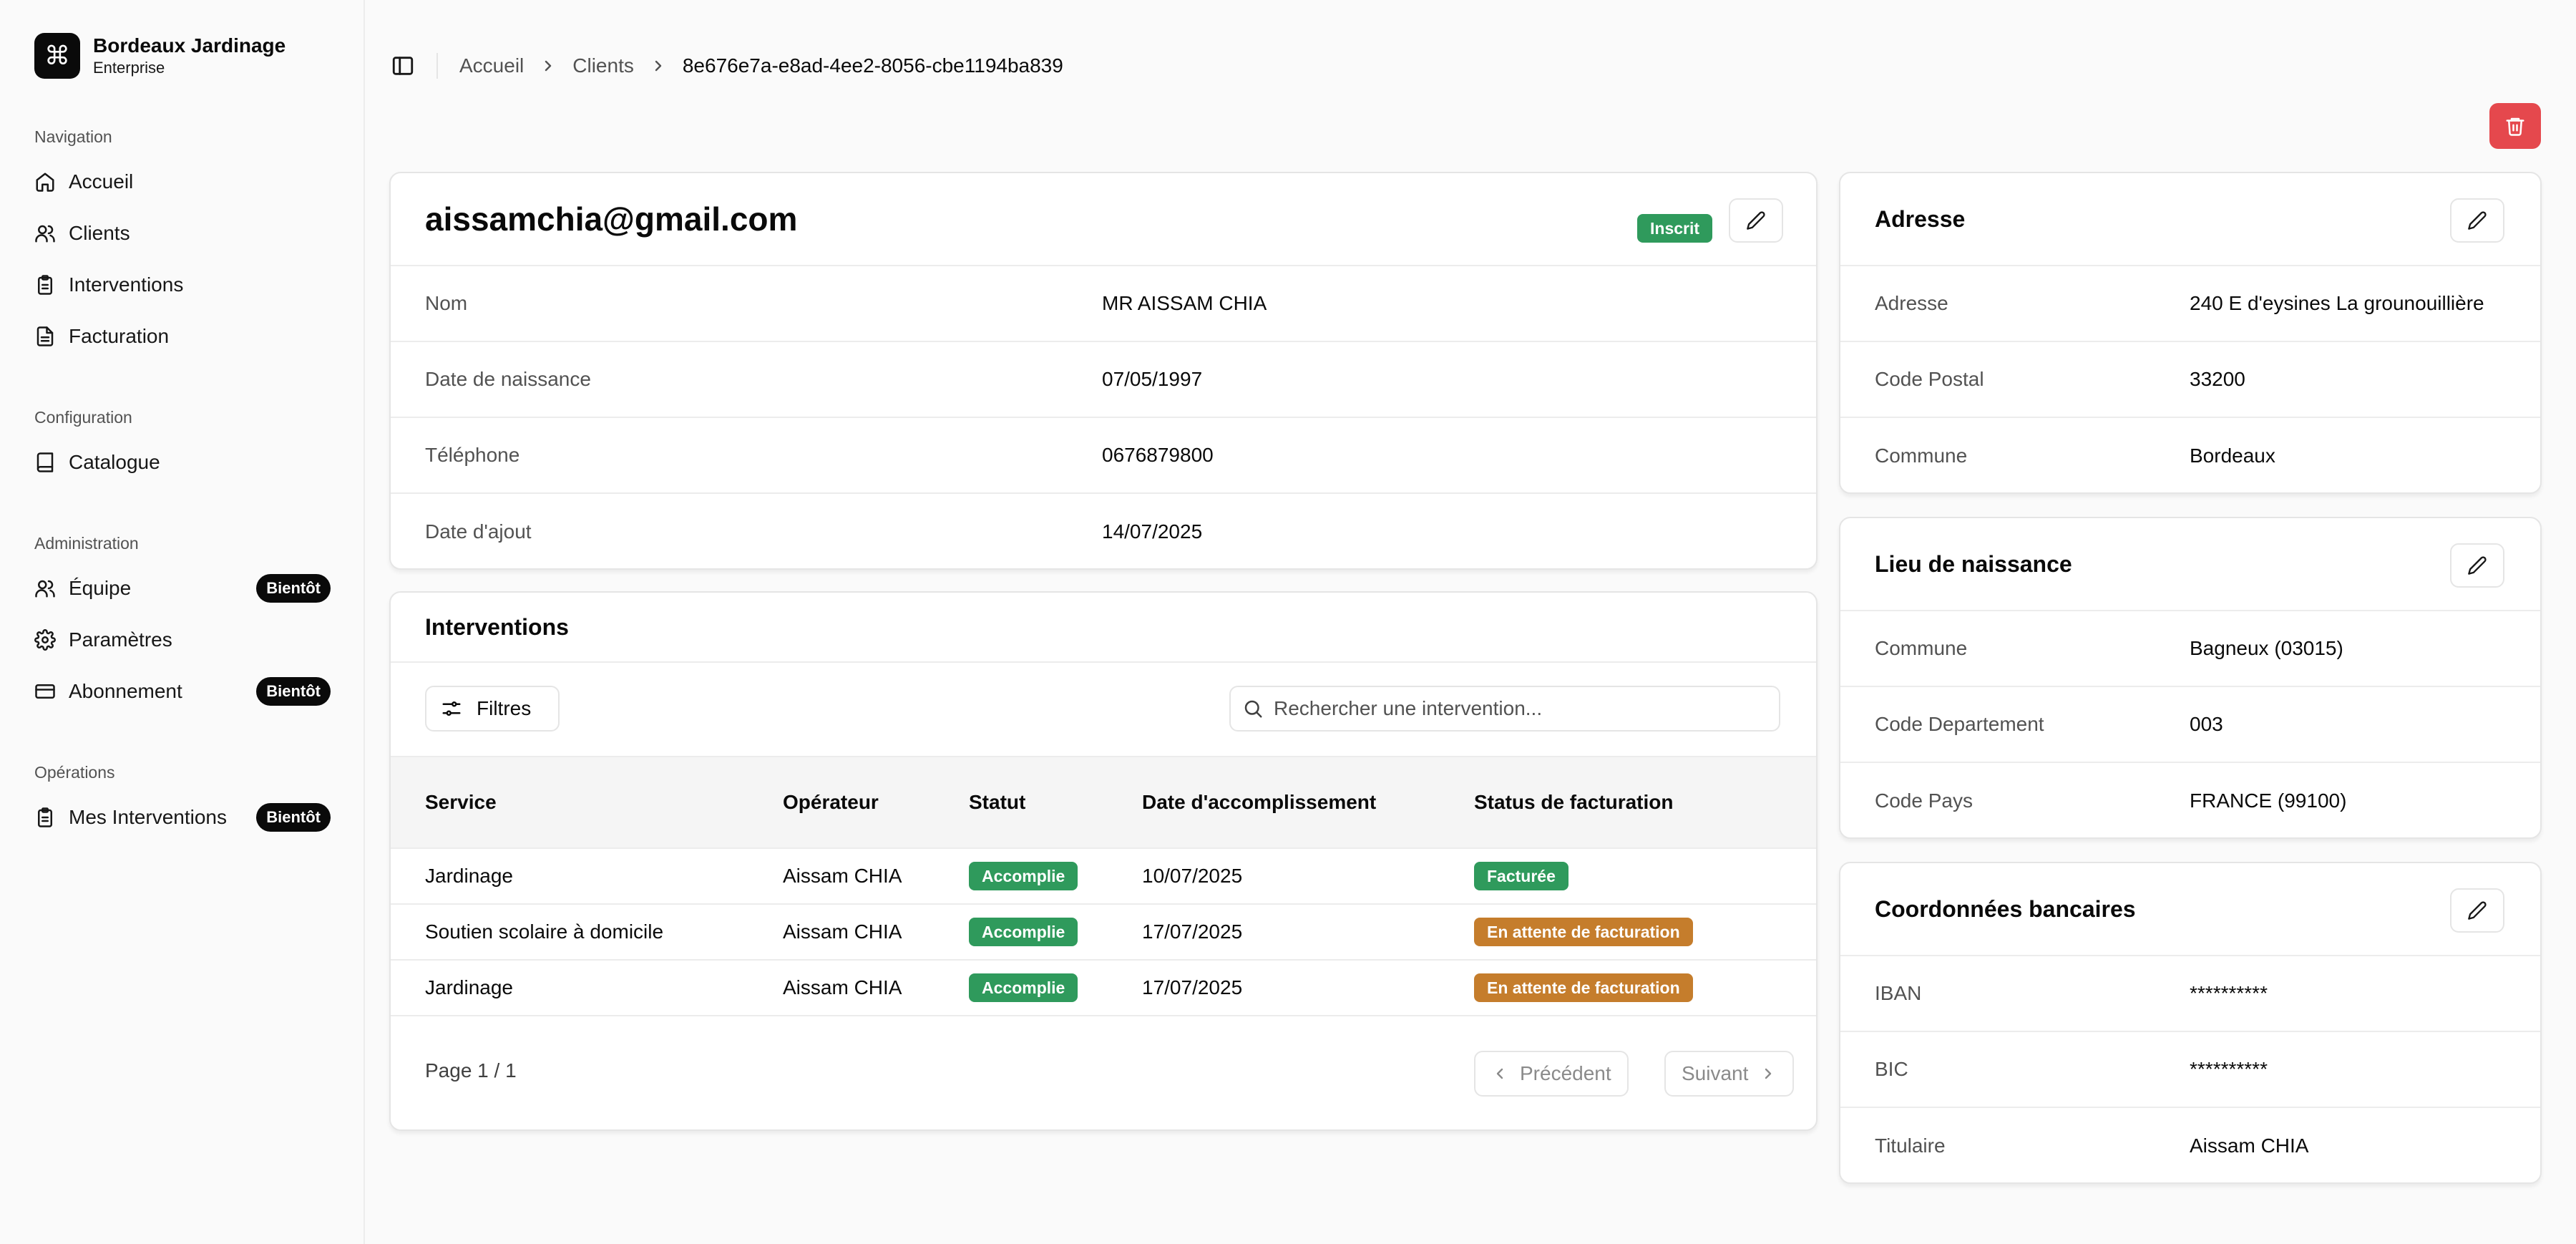 The image size is (2576, 1244). Describe the element at coordinates (2229, 993) in the screenshot. I see `field-value: **********` at that location.